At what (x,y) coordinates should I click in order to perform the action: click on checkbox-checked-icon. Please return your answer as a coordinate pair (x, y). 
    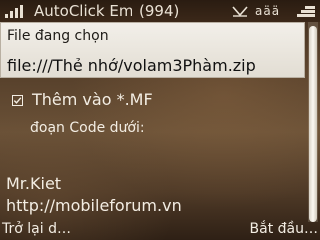
    Looking at the image, I should click on (17, 100).